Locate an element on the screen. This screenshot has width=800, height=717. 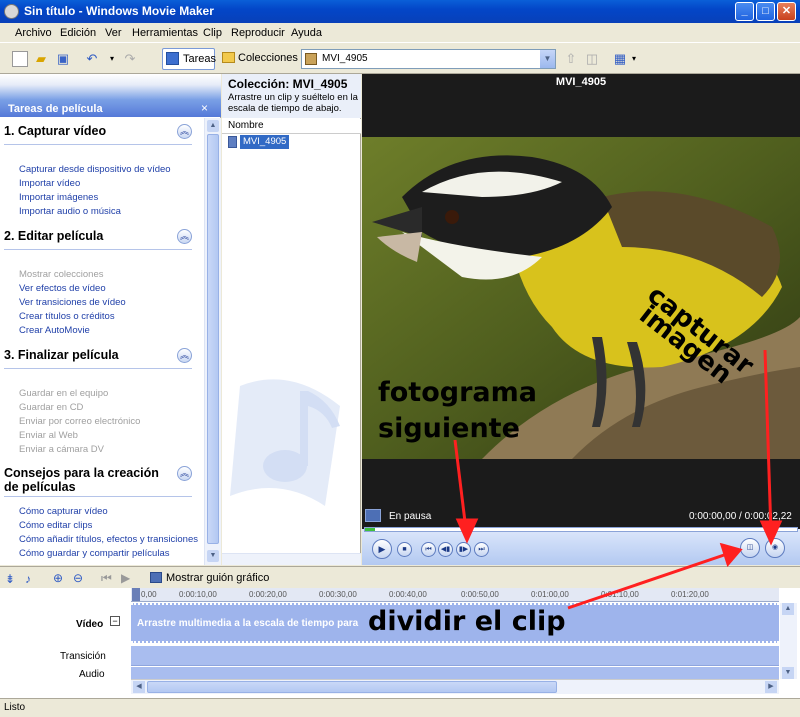
undo-dropdown-icon: ▾ is located at coordinates (112, 59).